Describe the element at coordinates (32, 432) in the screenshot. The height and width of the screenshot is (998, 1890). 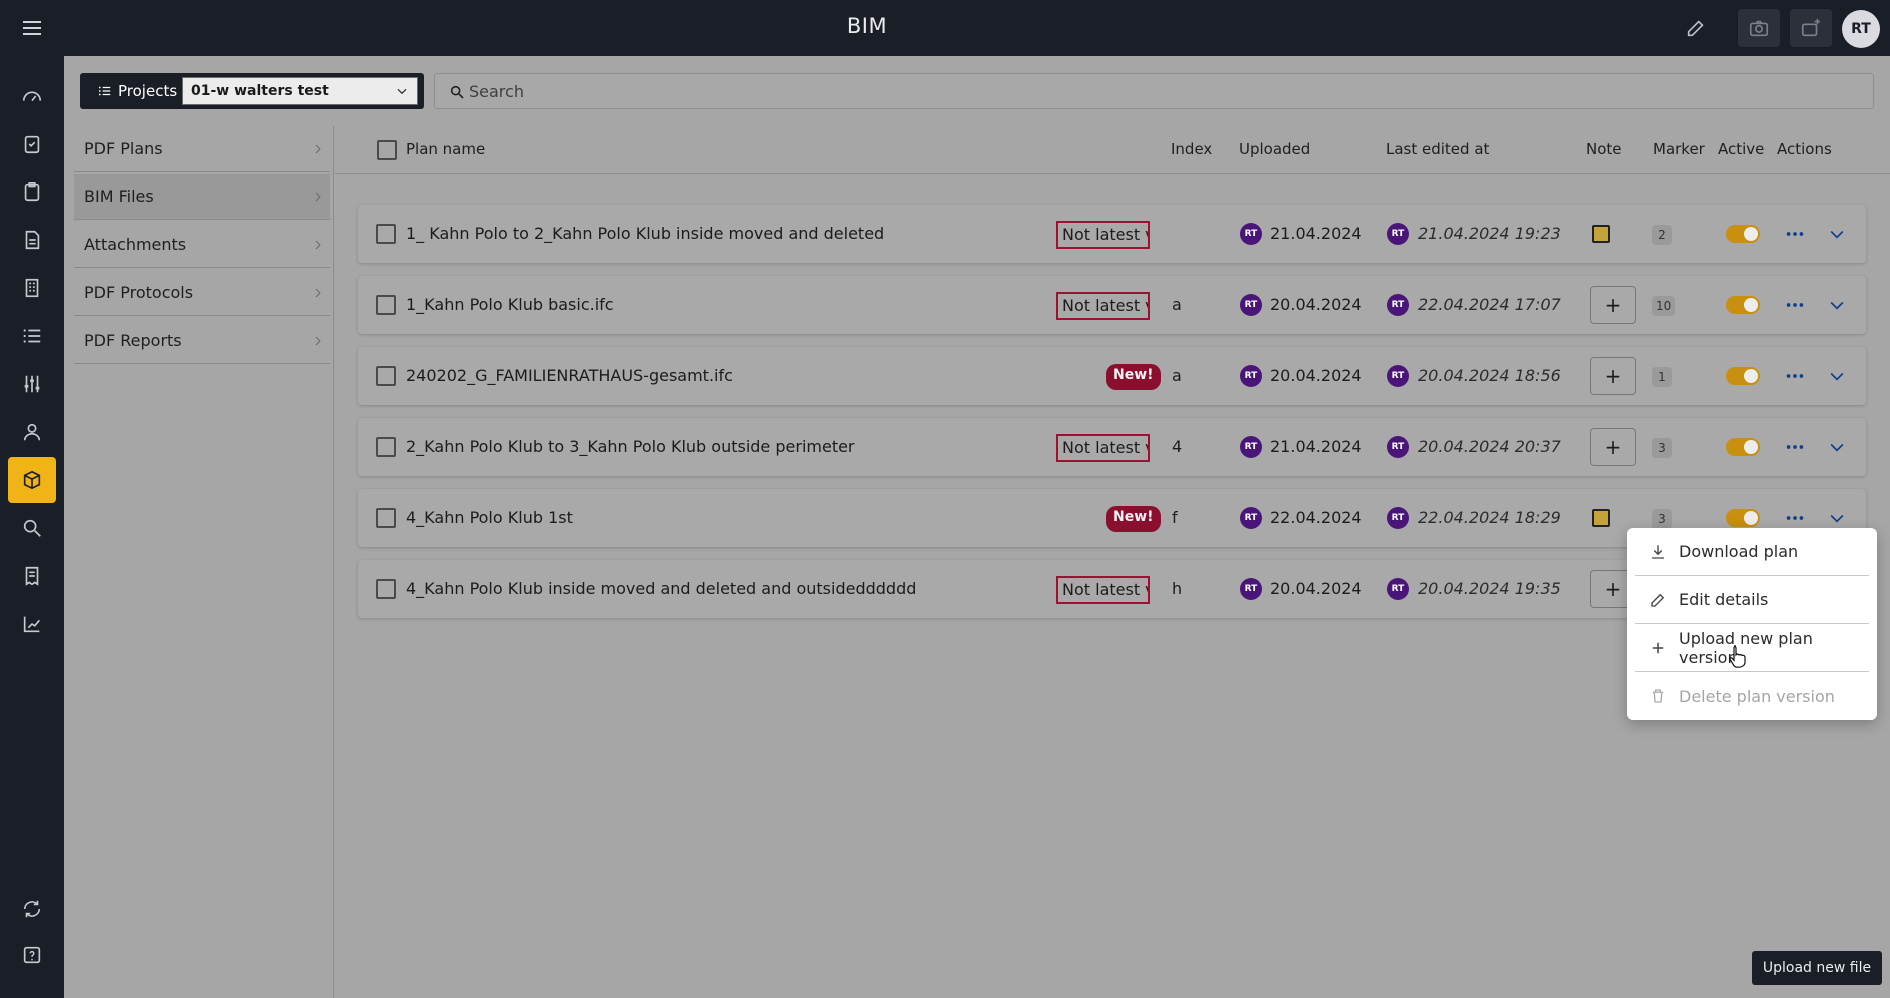
I see `person-icon` at that location.